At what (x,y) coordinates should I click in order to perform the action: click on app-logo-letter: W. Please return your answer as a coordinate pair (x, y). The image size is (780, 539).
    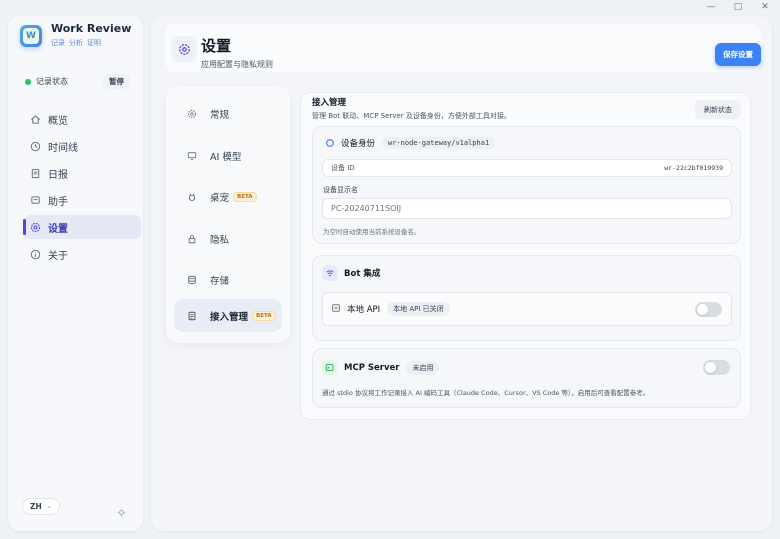
    Looking at the image, I should click on (31, 36).